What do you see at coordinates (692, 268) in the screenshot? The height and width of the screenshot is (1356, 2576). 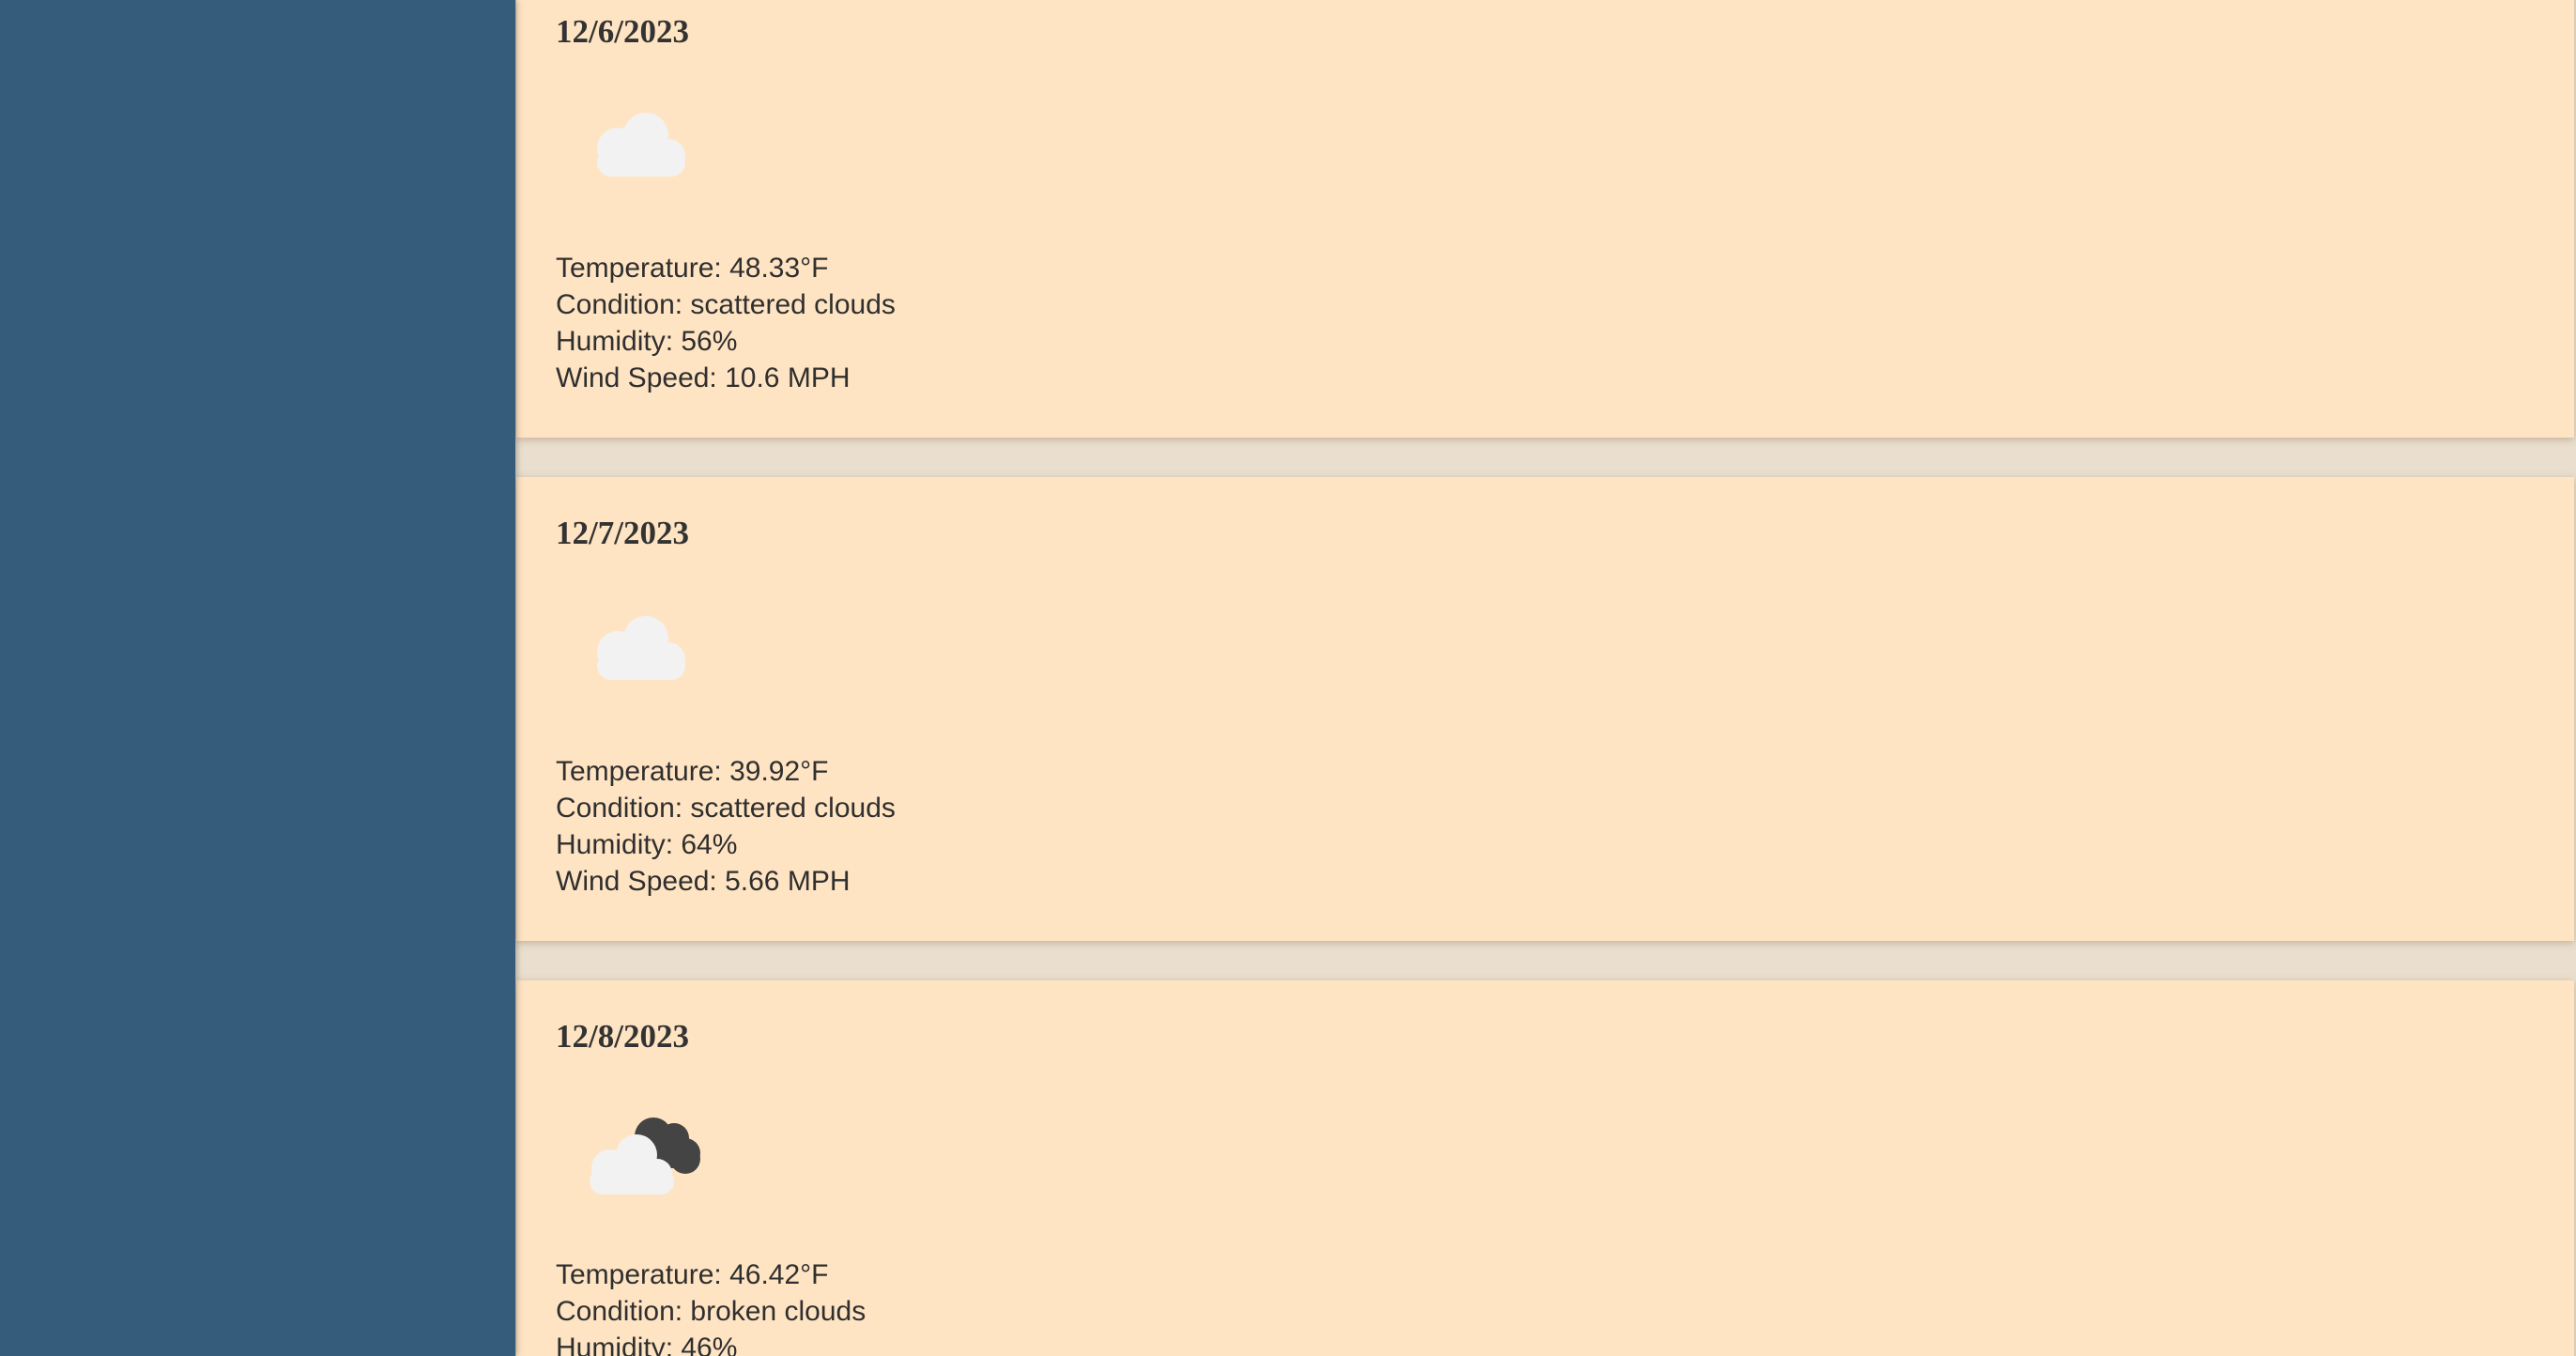 I see `temperature-text: Temperature: 48.33°F` at bounding box center [692, 268].